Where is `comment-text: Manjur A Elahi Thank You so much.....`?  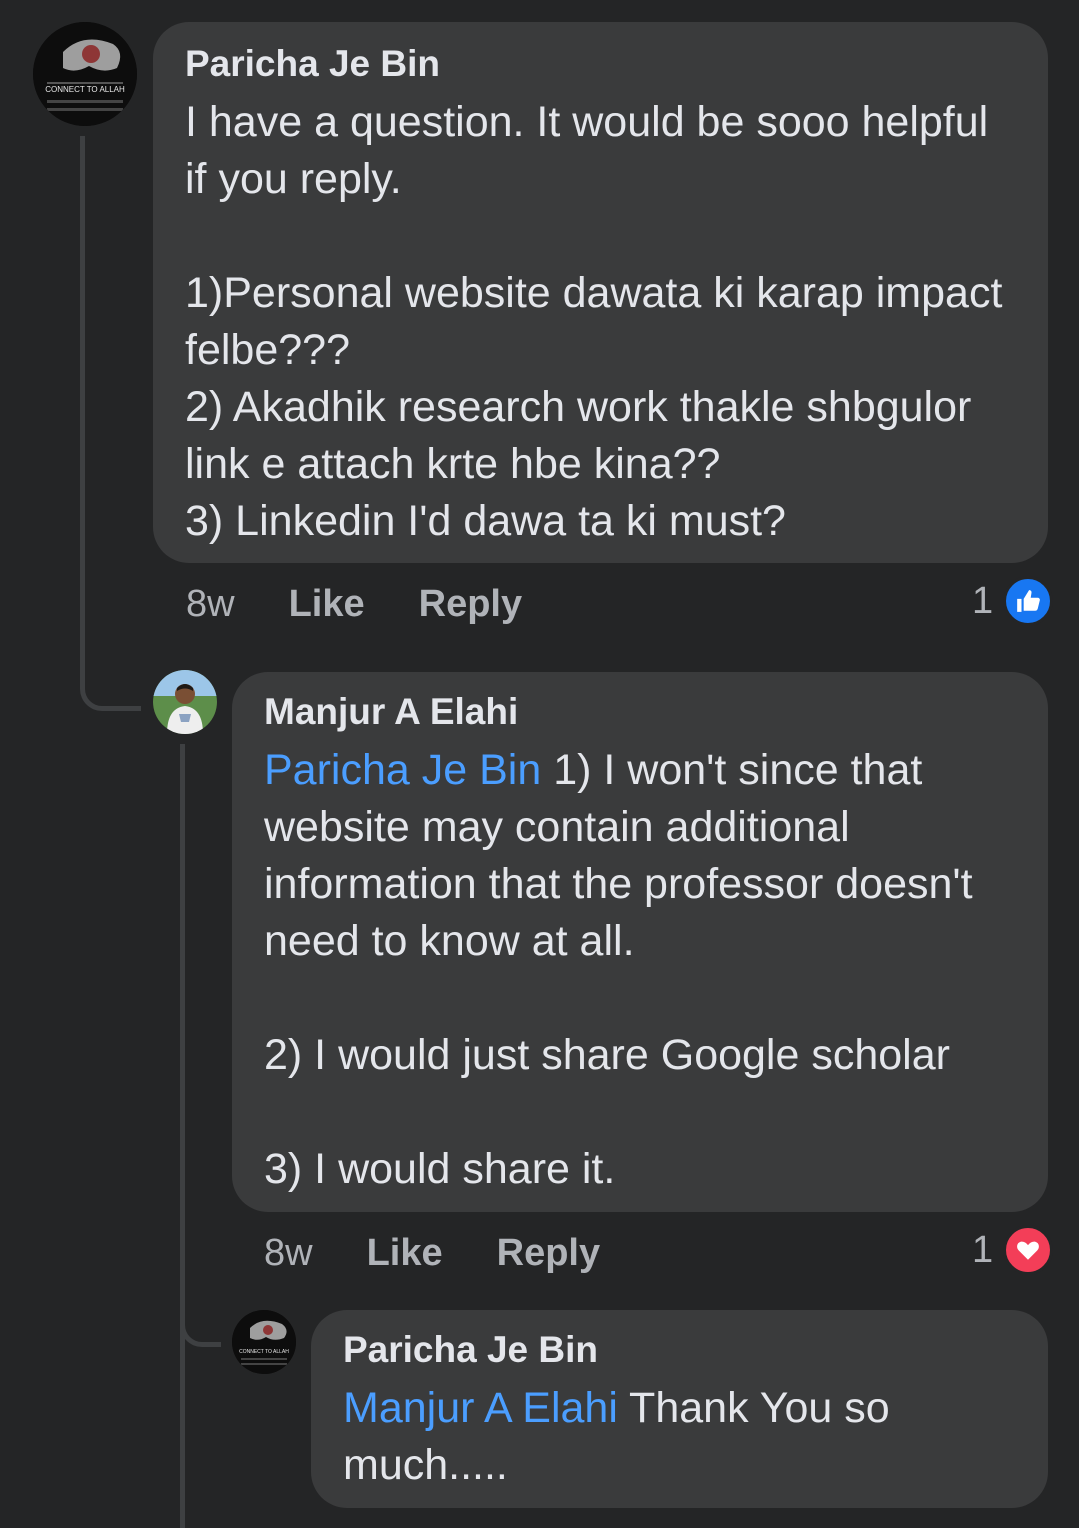 comment-text: Manjur A Elahi Thank You so much..... is located at coordinates (679, 1437).